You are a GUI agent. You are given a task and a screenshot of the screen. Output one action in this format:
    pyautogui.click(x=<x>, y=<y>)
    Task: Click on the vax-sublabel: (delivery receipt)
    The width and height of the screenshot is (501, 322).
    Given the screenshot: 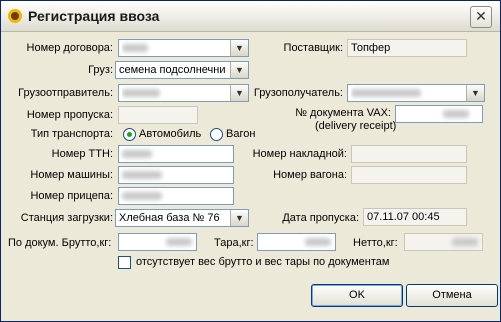 What is the action you would take?
    pyautogui.click(x=356, y=126)
    